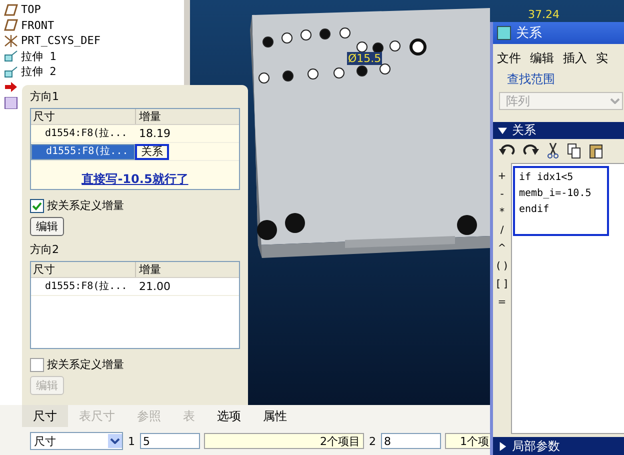  Describe the element at coordinates (502, 194) in the screenshot. I see `operator-button: -` at that location.